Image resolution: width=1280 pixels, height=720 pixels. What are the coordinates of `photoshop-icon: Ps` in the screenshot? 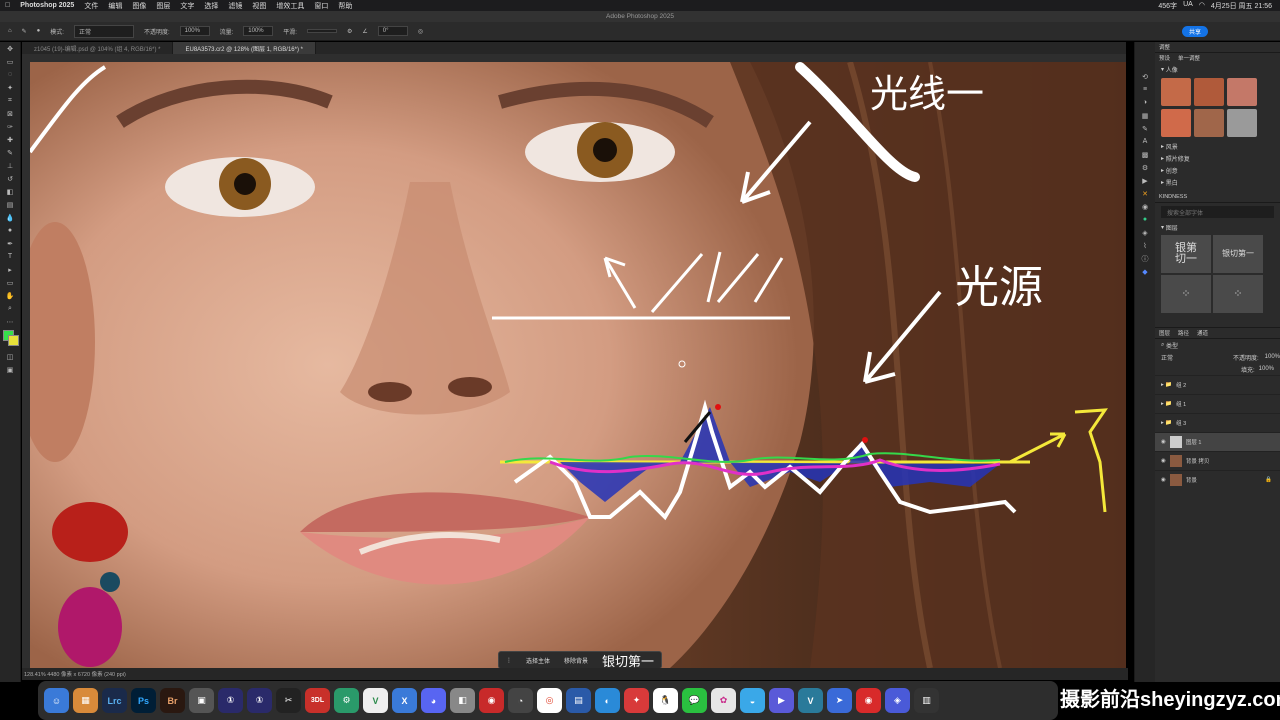 It's located at (143, 700).